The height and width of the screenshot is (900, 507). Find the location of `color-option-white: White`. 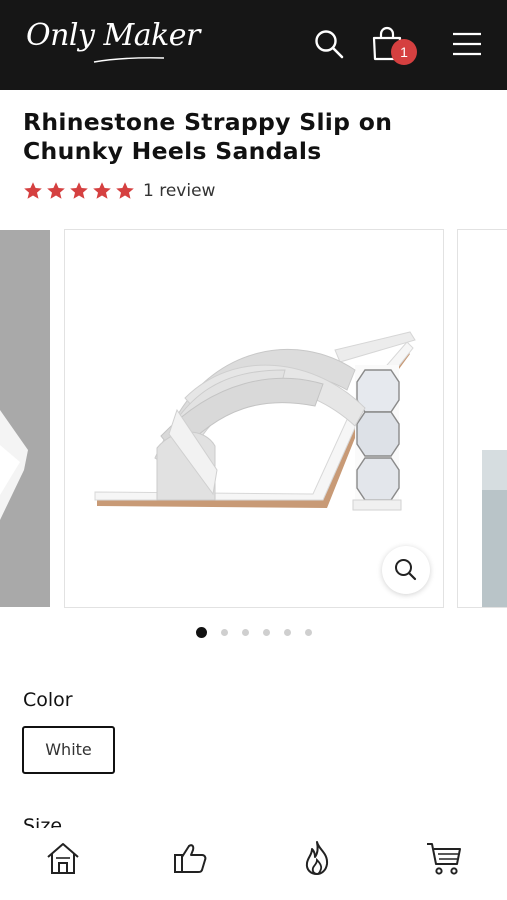

color-option-white: White is located at coordinates (68, 750).